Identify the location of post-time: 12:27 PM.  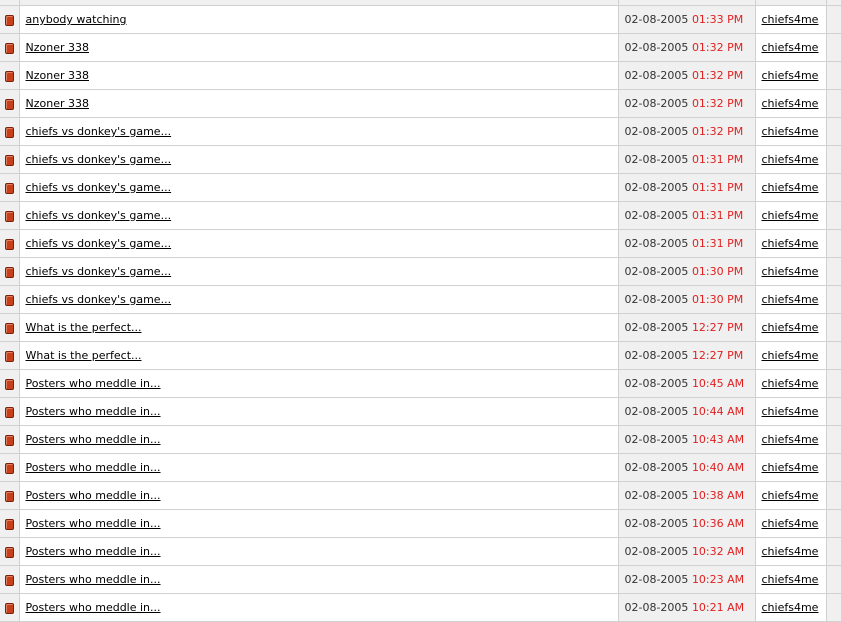
(717, 327).